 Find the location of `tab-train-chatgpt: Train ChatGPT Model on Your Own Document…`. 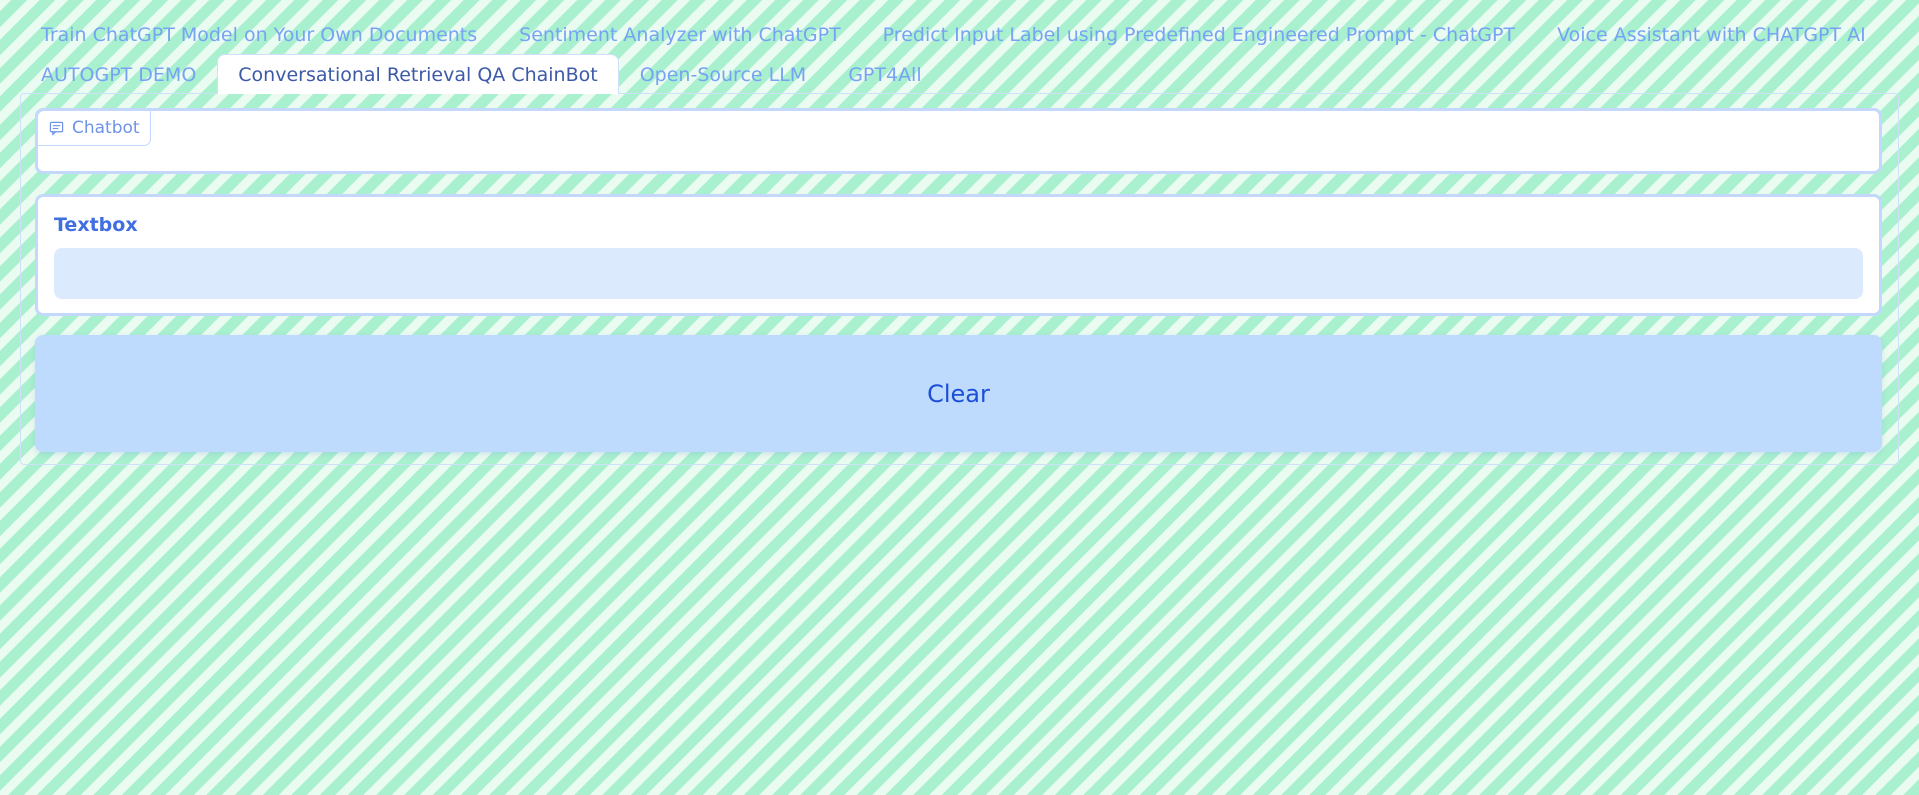

tab-train-chatgpt: Train ChatGPT Model on Your Own Document… is located at coordinates (259, 34).